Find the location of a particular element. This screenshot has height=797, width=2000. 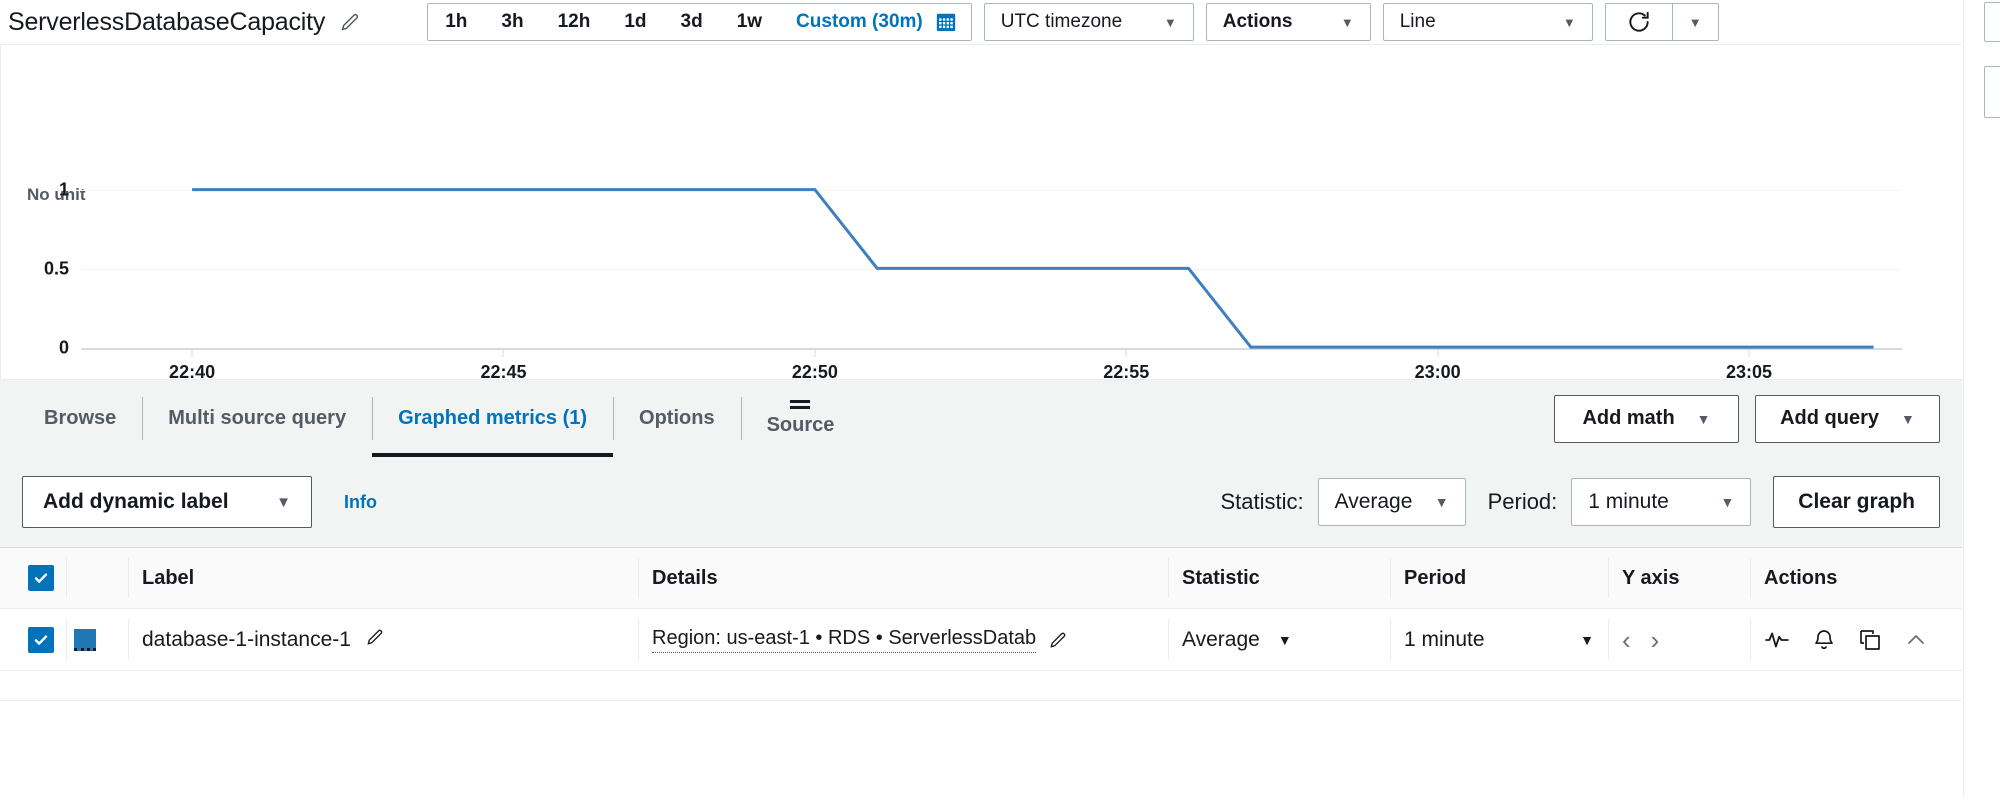

clear-graph-button: Clear graph is located at coordinates (1856, 502).